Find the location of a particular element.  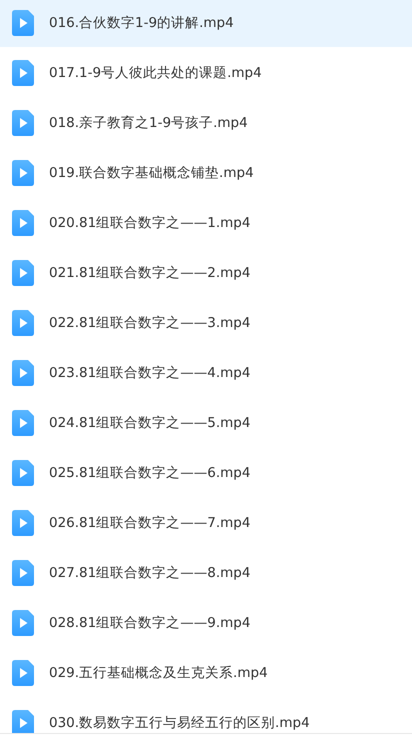

file-row: 022.81组联合数字之——3.mp4 is located at coordinates (206, 325).